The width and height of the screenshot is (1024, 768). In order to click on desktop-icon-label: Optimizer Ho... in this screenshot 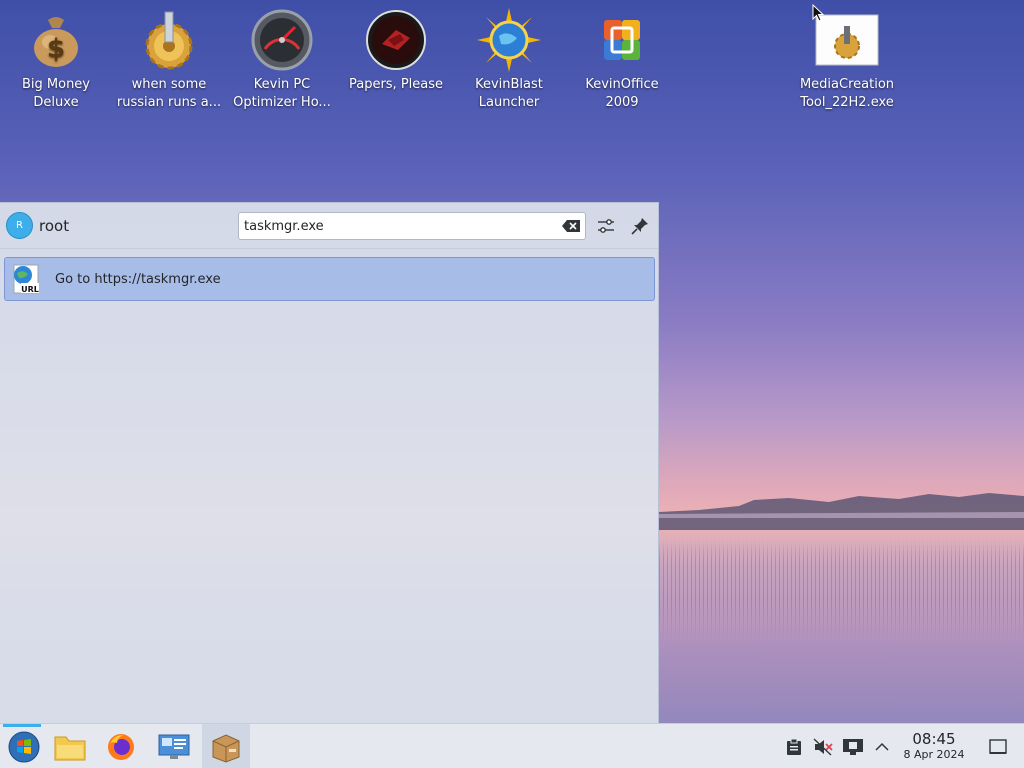, I will do `click(282, 102)`.